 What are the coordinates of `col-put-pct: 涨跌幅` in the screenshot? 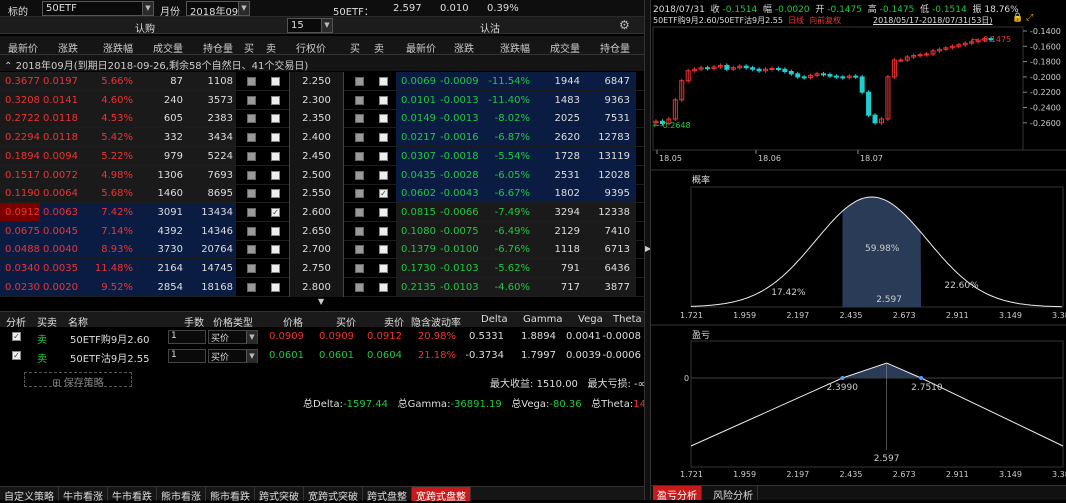 It's located at (506, 47).